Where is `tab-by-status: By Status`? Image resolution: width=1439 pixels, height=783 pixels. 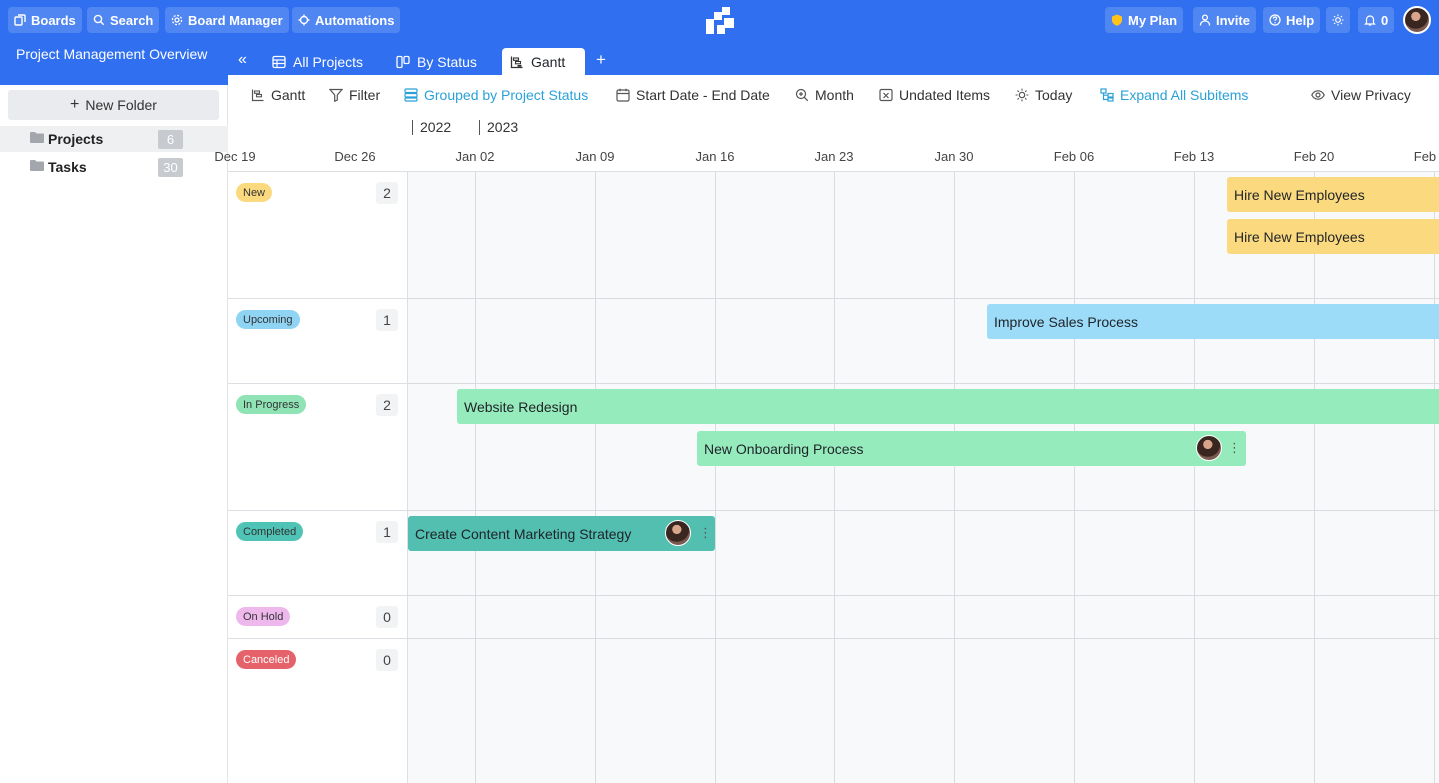
tab-by-status: By Status is located at coordinates (436, 61).